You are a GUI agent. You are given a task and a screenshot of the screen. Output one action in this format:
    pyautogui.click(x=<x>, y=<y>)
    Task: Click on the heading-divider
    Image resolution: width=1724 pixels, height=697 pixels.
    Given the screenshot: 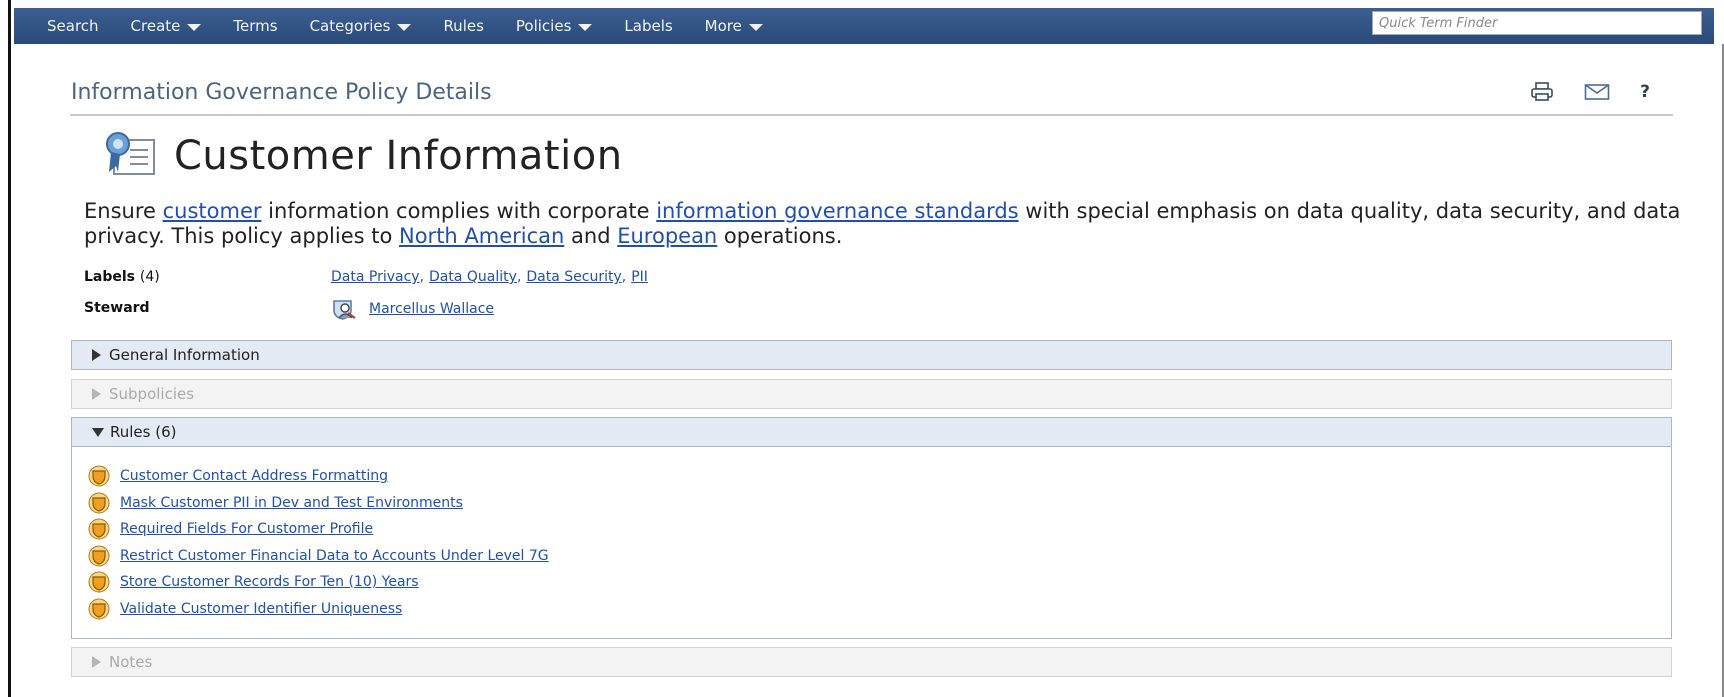 What is the action you would take?
    pyautogui.click(x=871, y=115)
    